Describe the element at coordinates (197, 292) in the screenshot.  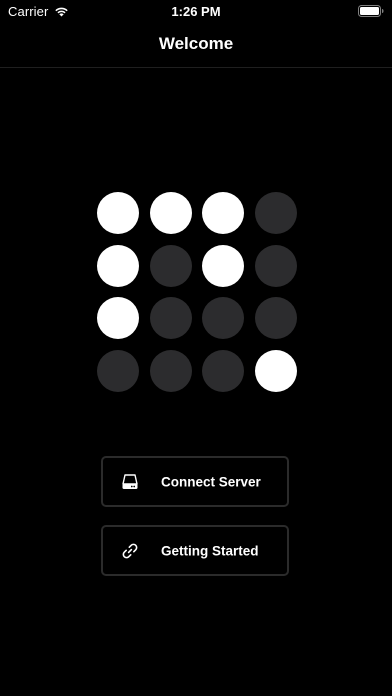
I see `dot-grid-logo` at that location.